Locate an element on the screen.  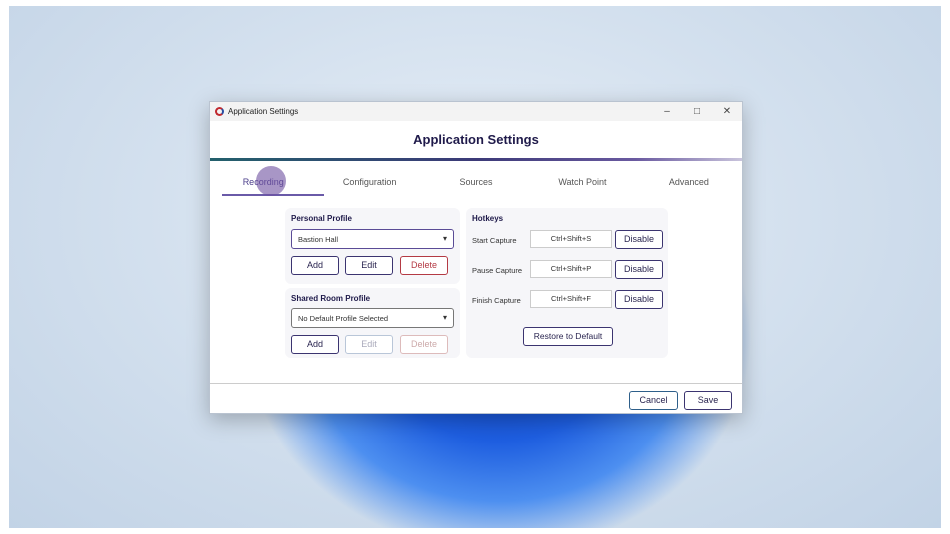
shared-profile-title: Shared Room Profile is located at coordinates (331, 298).